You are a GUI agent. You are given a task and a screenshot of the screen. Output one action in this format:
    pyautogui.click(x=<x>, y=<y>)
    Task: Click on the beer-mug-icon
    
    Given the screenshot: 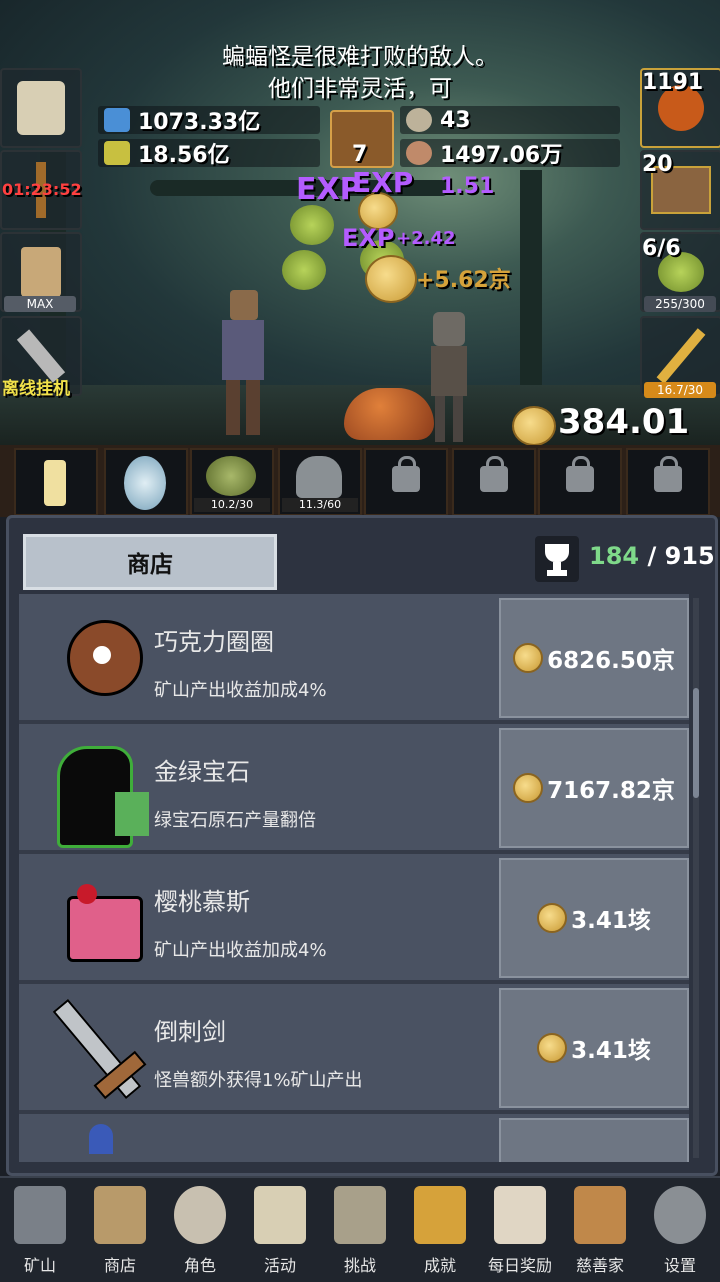 What is the action you would take?
    pyautogui.click(x=41, y=272)
    